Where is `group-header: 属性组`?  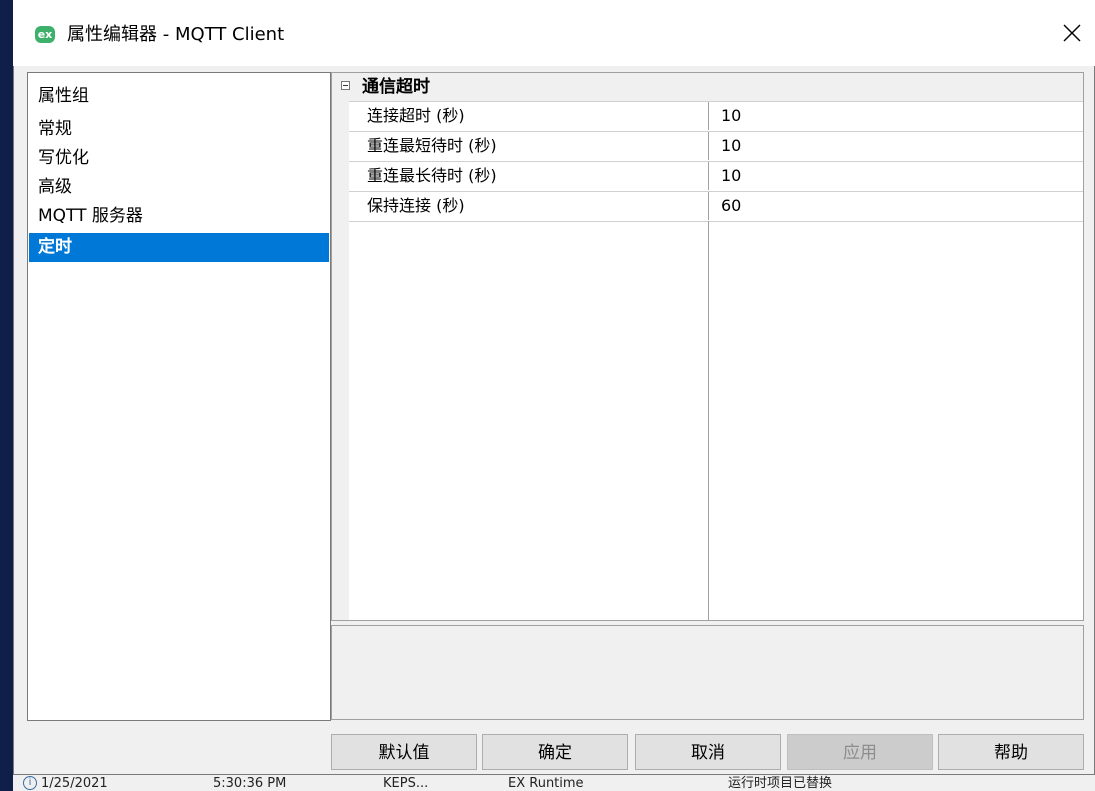 group-header: 属性组 is located at coordinates (63, 96).